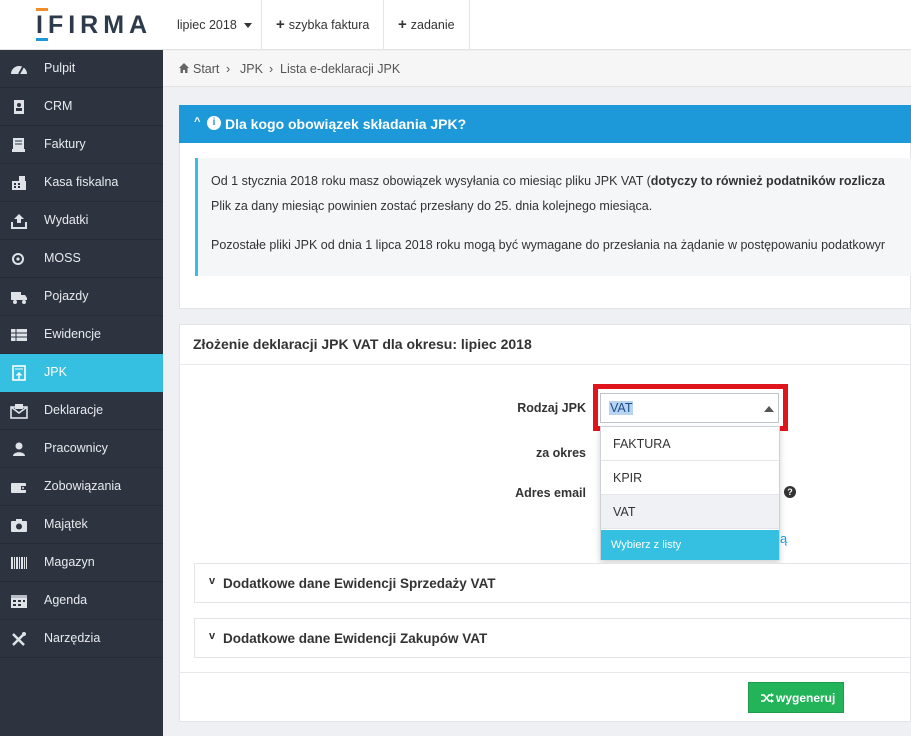 The image size is (911, 736). Describe the element at coordinates (690, 407) in the screenshot. I see `highlight-box` at that location.